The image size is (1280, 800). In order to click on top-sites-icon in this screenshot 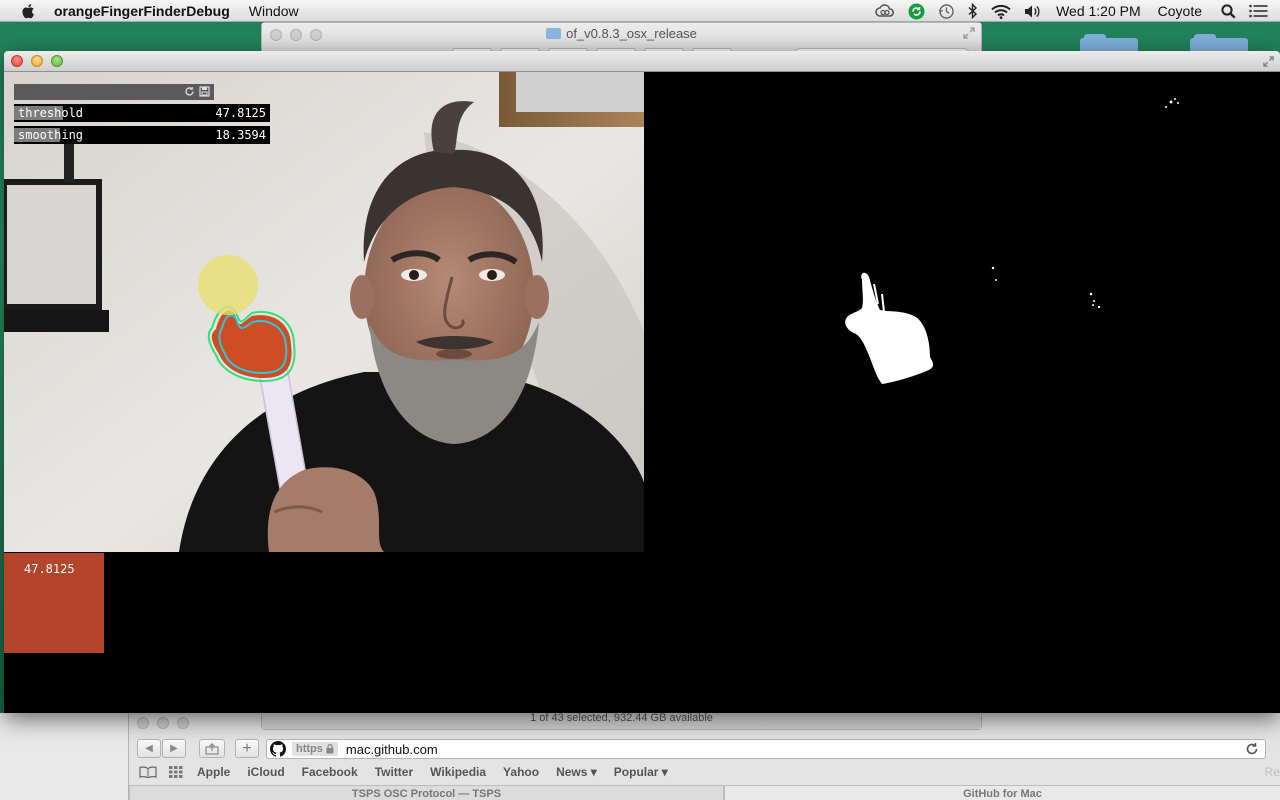, I will do `click(176, 772)`.